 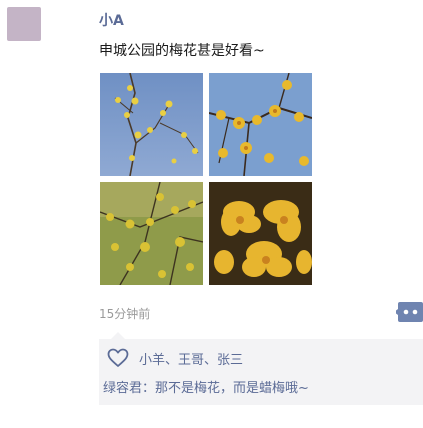 What do you see at coordinates (232, 388) in the screenshot?
I see `comment-text: 那不是梅花，而是蜡梅哦~` at bounding box center [232, 388].